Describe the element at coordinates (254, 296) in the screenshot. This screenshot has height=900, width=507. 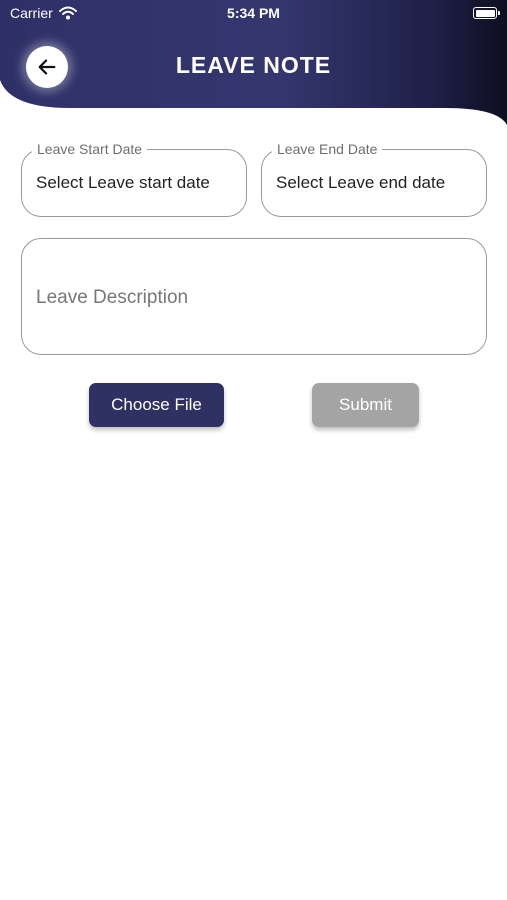
I see `leave-description-input: Leave Description` at that location.